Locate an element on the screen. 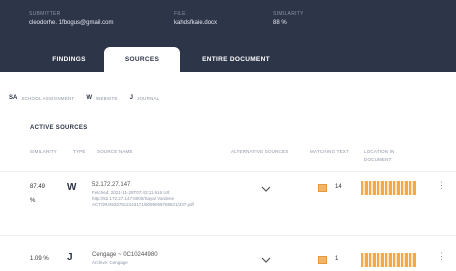 Image resolution: width=456 pixels, height=271 pixels. legend-website: W WEBSITE is located at coordinates (101, 98).